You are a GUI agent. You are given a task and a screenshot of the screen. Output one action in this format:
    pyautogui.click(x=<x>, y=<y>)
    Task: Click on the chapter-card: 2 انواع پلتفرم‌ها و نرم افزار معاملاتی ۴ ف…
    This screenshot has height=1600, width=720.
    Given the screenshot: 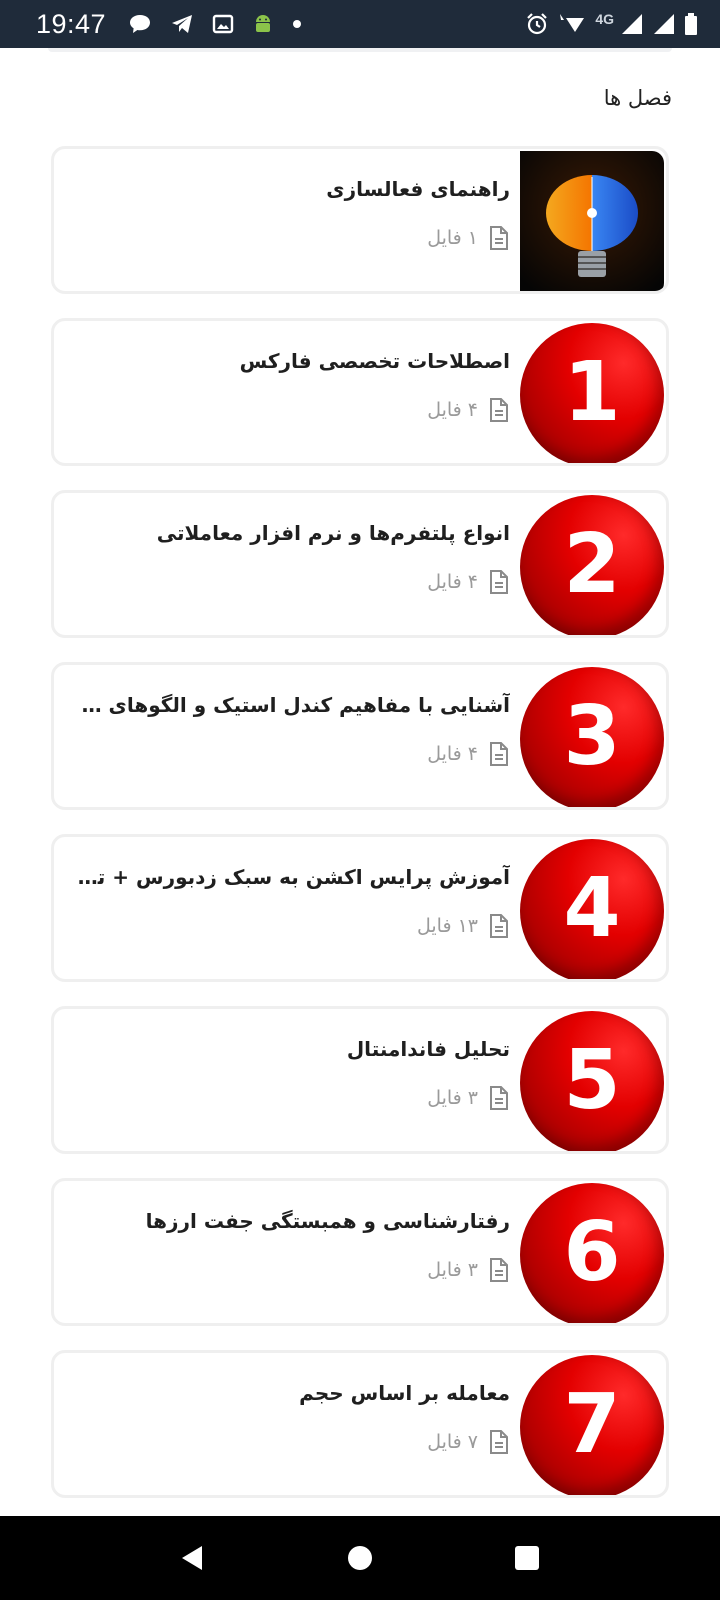 What is the action you would take?
    pyautogui.click(x=360, y=564)
    